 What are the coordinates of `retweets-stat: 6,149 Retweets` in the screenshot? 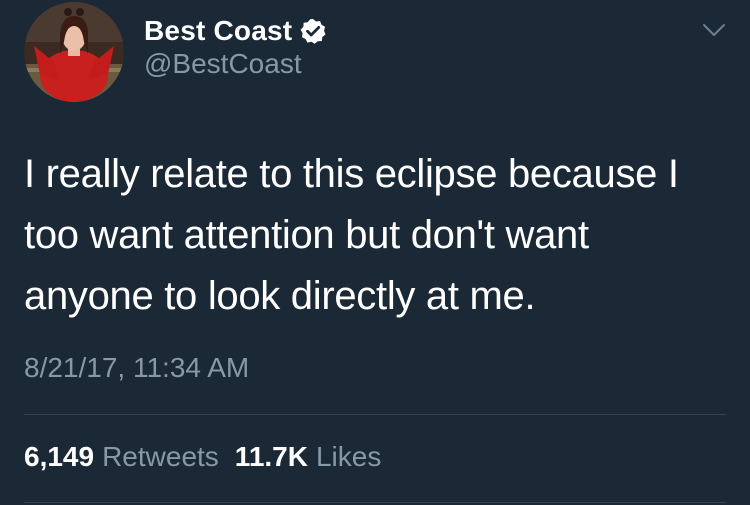 It's located at (121, 457).